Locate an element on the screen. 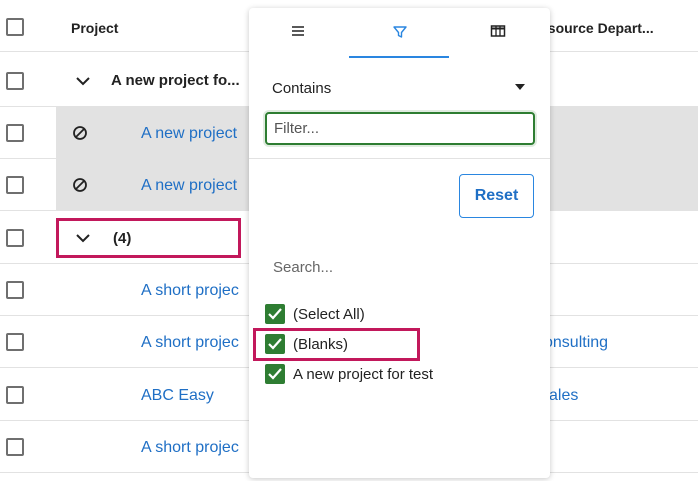 The height and width of the screenshot is (481, 698). option-label: A new project for test is located at coordinates (363, 374).